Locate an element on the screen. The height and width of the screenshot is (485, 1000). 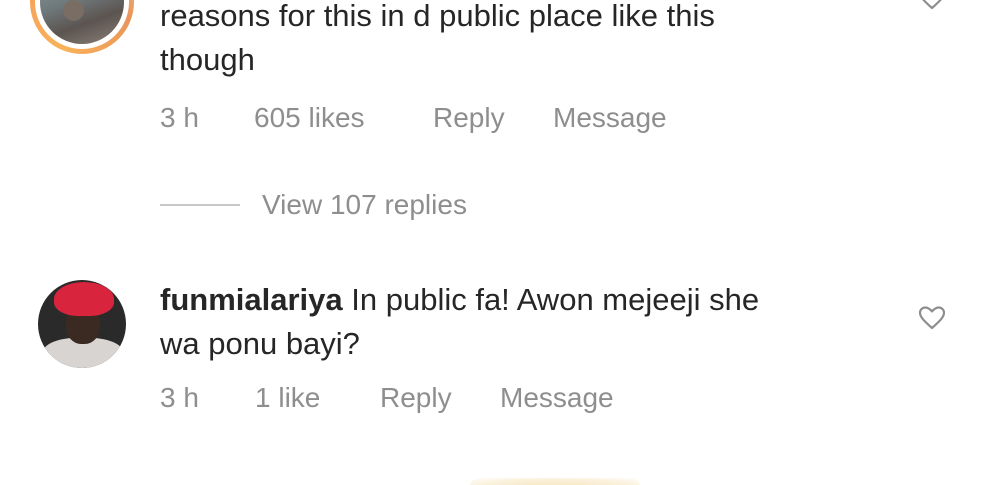
comment-1-reply-button: Reply is located at coordinates (469, 118).